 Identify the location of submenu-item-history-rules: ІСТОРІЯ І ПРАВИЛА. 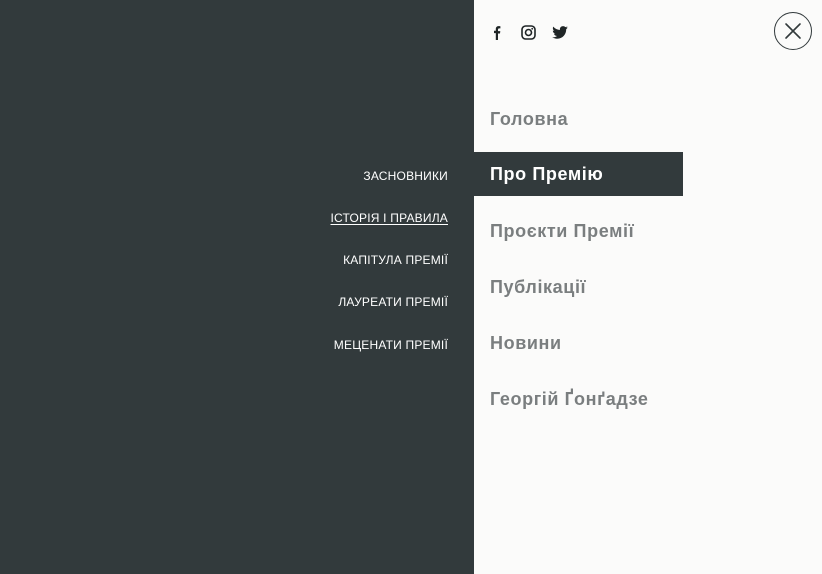
(389, 218).